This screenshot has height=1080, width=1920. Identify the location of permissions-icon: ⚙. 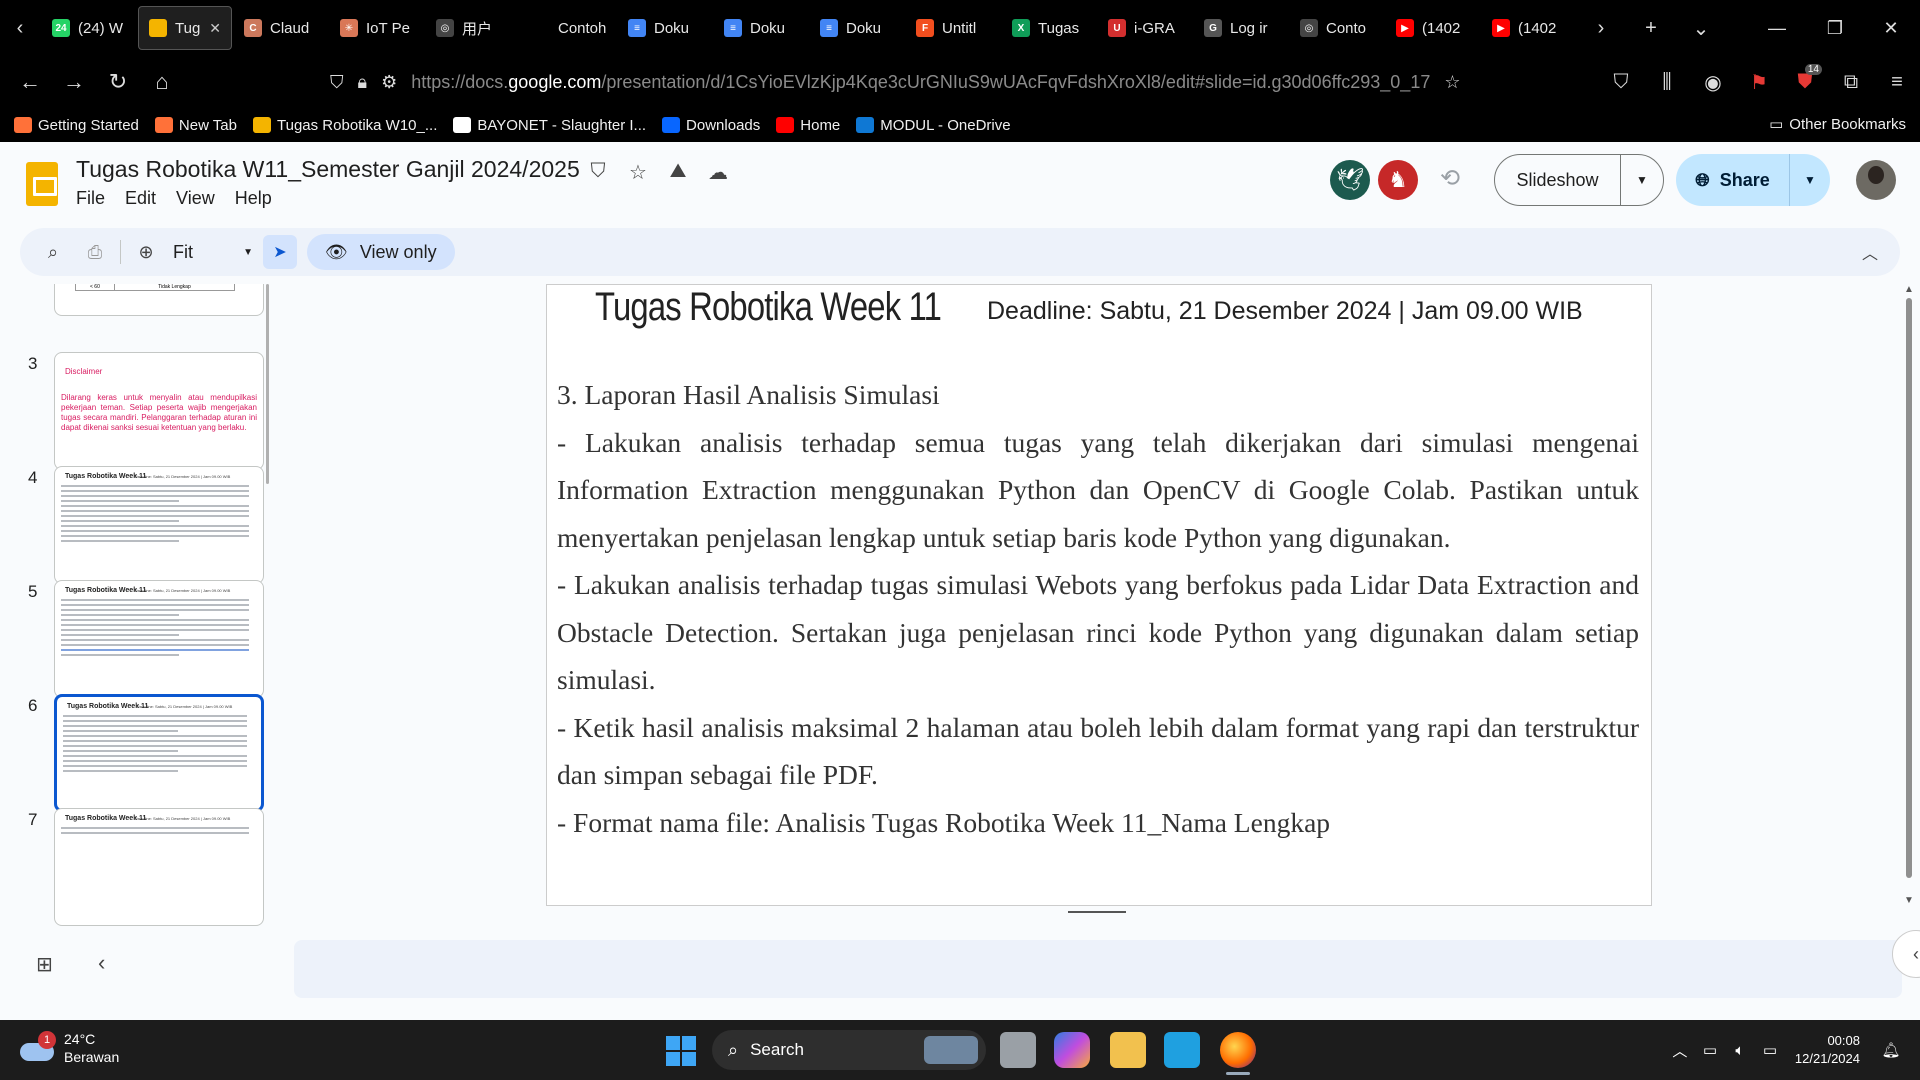
(389, 82).